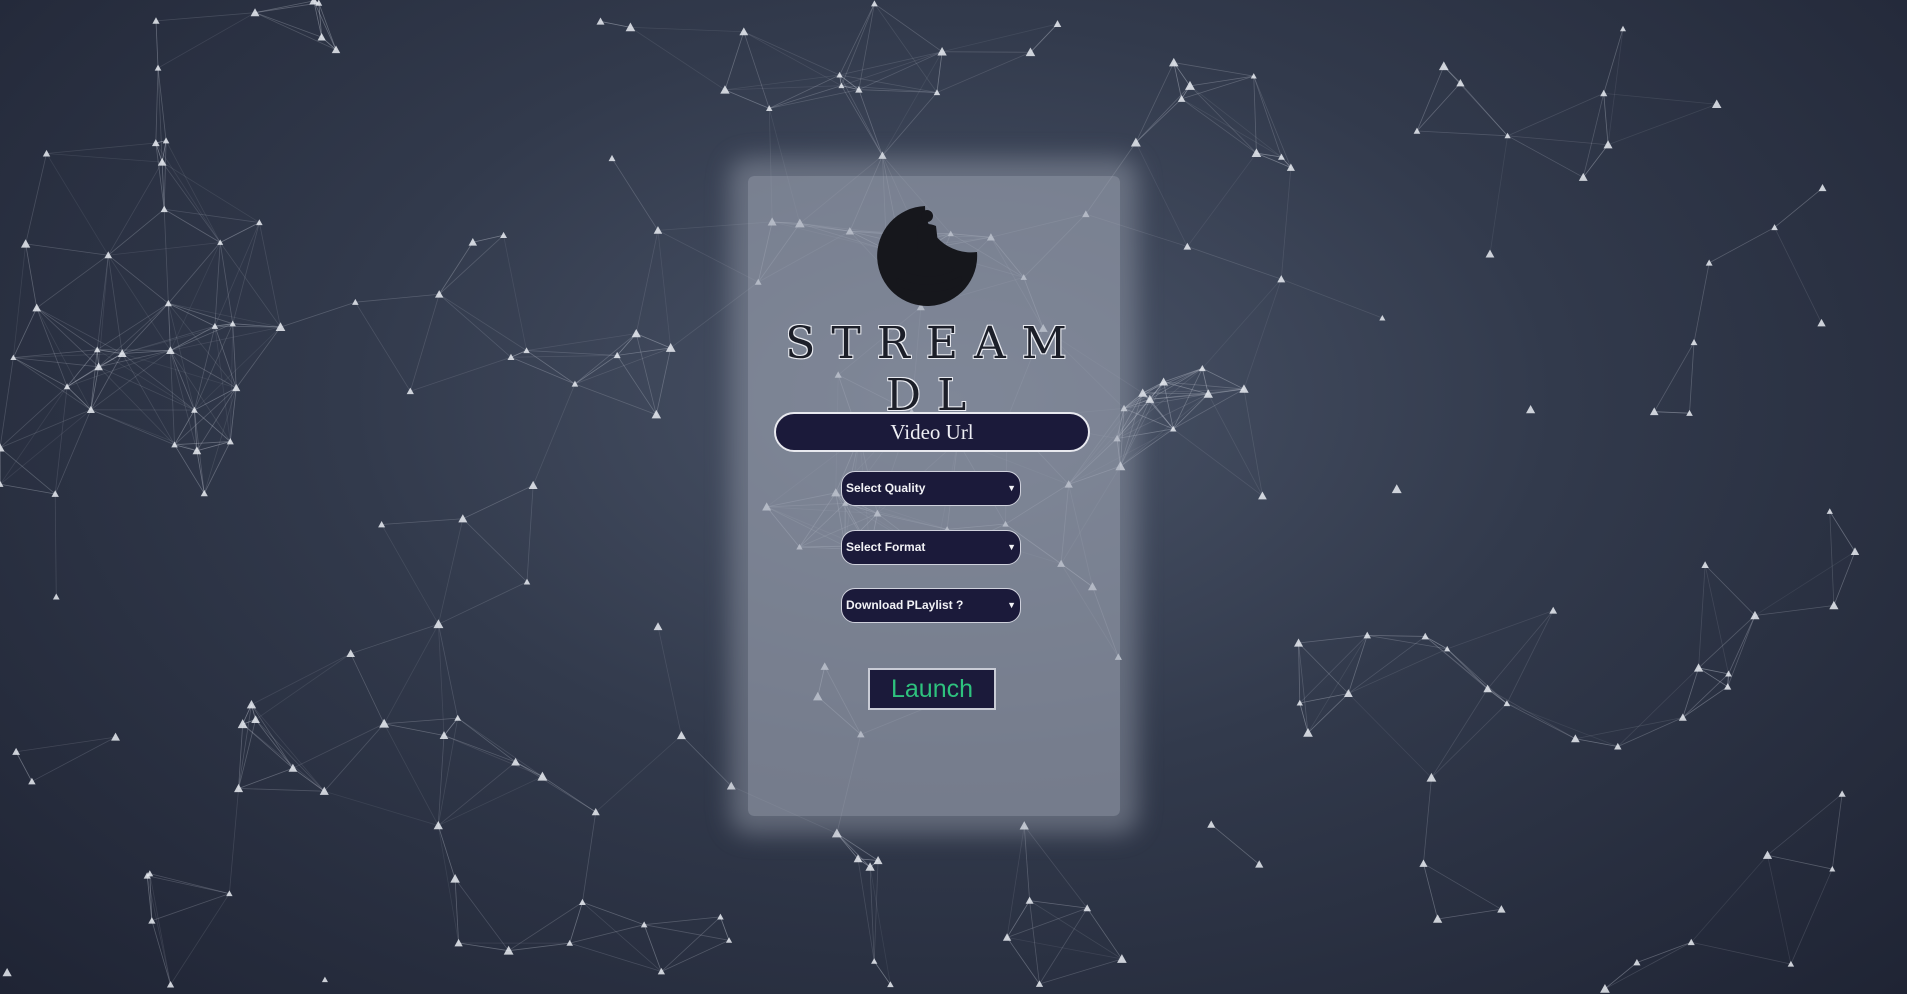  Describe the element at coordinates (931, 605) in the screenshot. I see `playlist-select: Download PLaylist ? ▼` at that location.